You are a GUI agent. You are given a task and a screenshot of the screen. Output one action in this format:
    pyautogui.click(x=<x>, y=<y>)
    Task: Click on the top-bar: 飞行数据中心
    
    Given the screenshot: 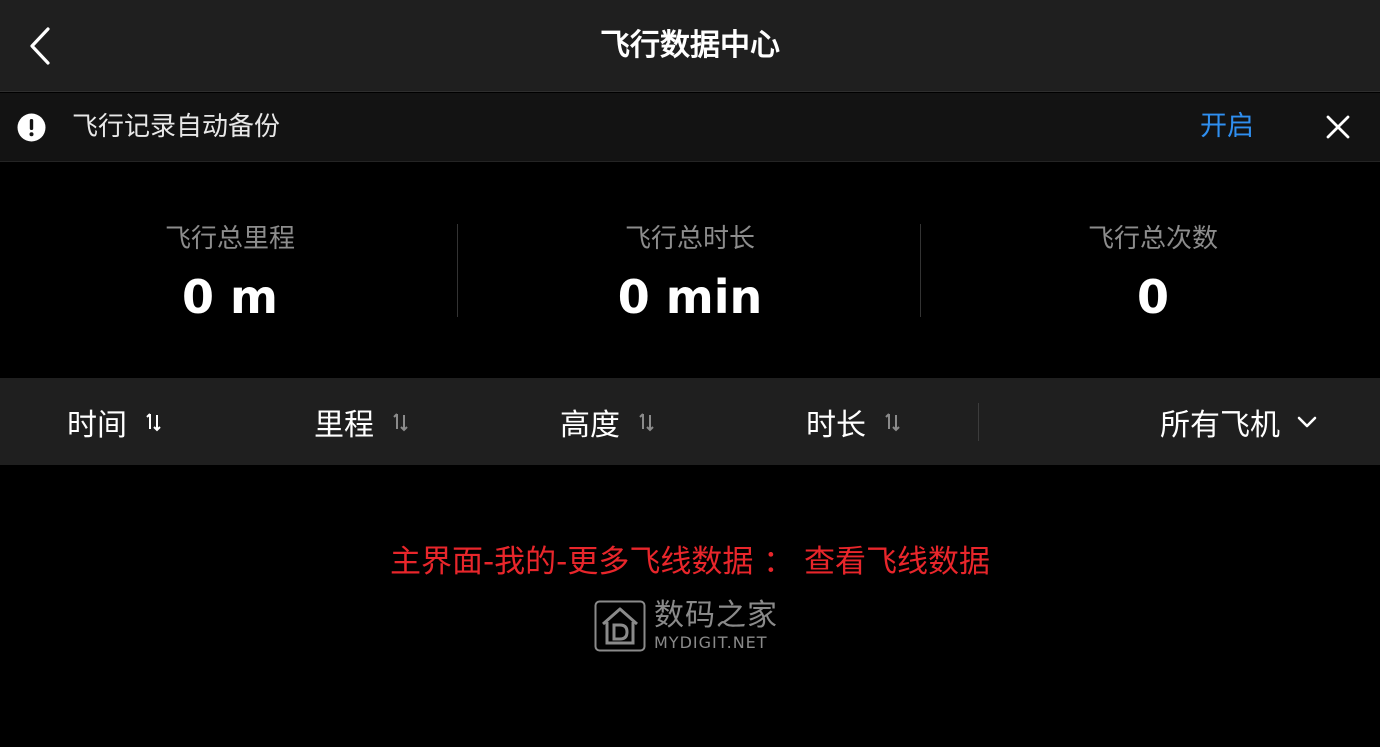 What is the action you would take?
    pyautogui.click(x=690, y=46)
    